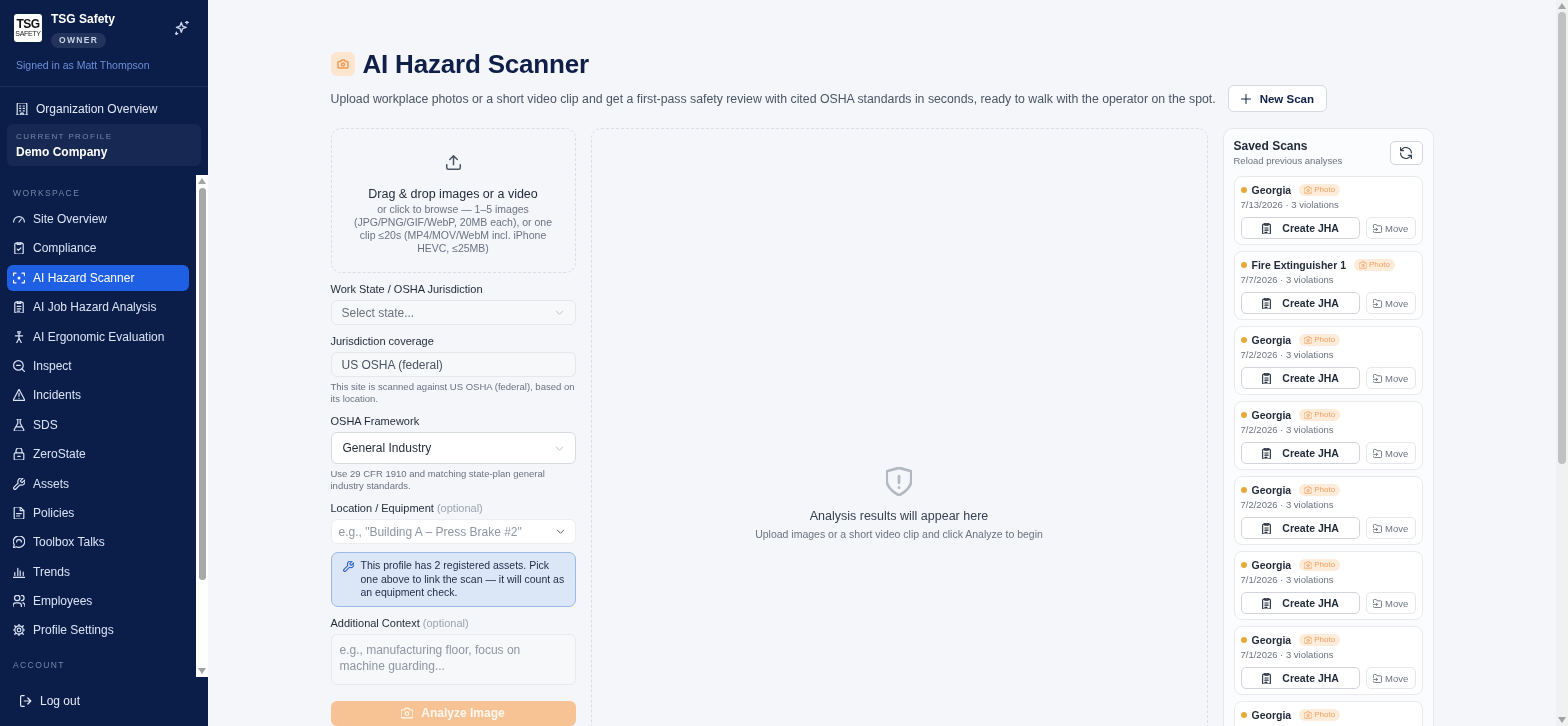  What do you see at coordinates (463, 579) in the screenshot?
I see `info-text: This profile has 2 registered assets. Pick one above to link the scan — it will count as an equipment check.` at bounding box center [463, 579].